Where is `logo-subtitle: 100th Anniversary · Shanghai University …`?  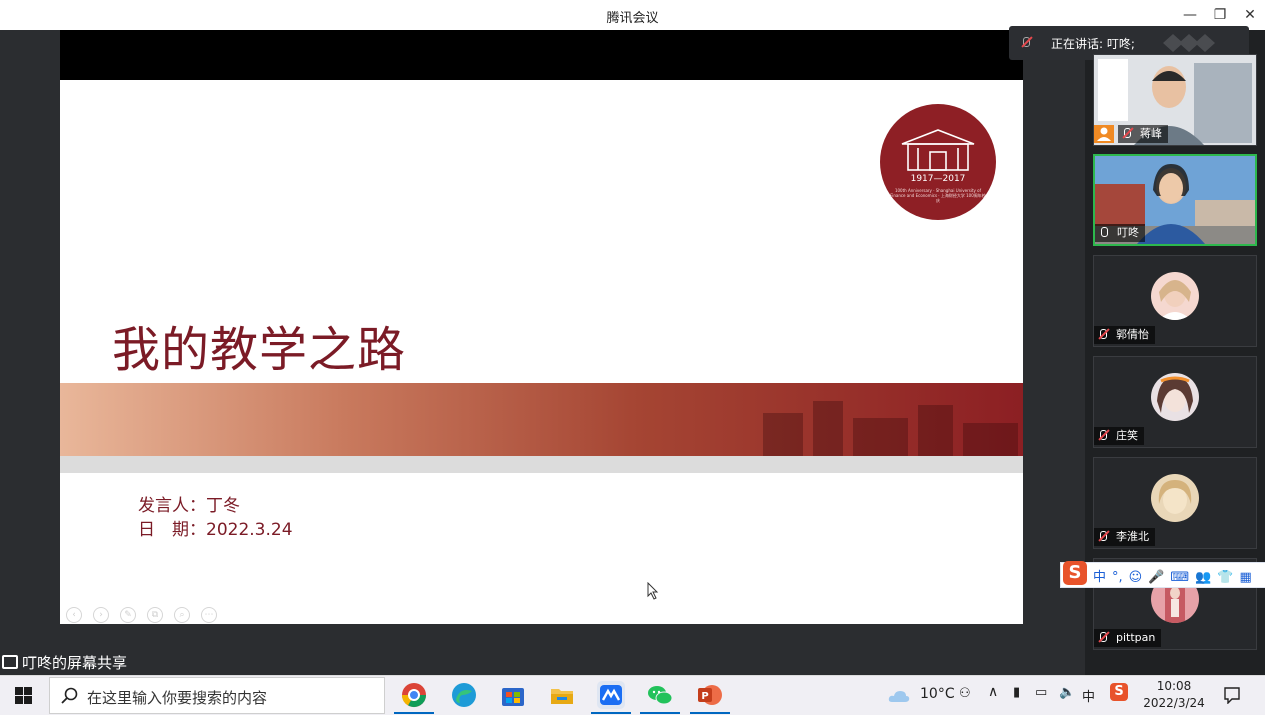 logo-subtitle: 100th Anniversary · Shanghai University … is located at coordinates (938, 195).